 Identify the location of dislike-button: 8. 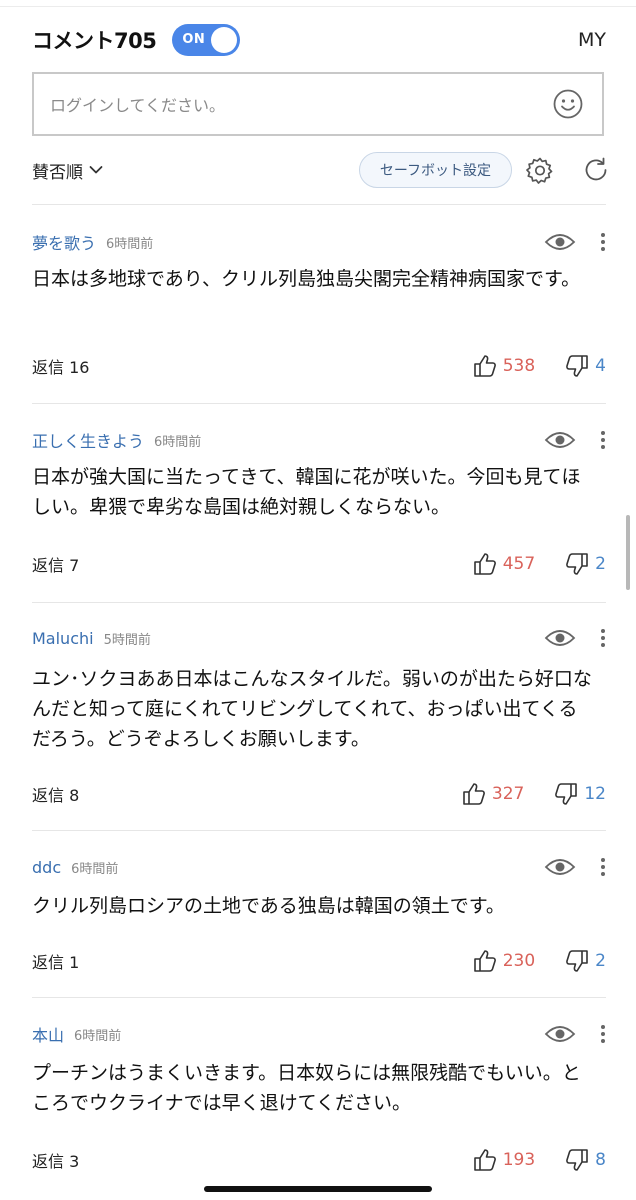
(585, 1160).